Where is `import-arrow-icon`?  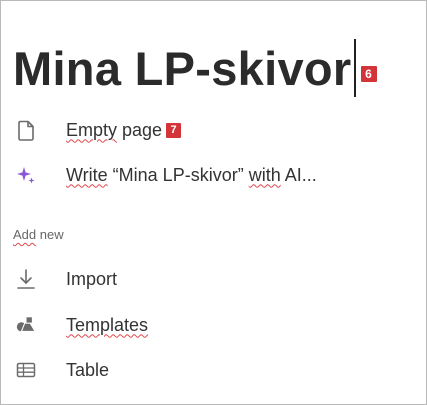 import-arrow-icon is located at coordinates (26, 279).